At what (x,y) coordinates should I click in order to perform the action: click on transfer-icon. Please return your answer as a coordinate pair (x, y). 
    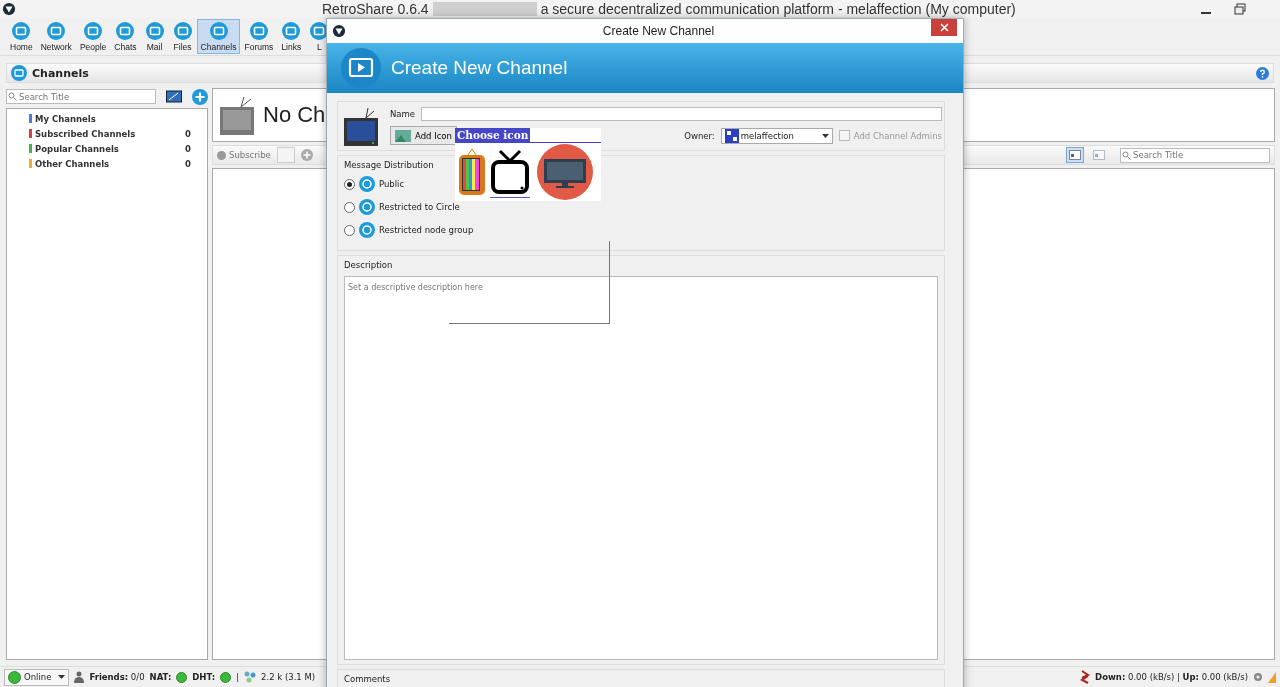
    Looking at the image, I should click on (1085, 677).